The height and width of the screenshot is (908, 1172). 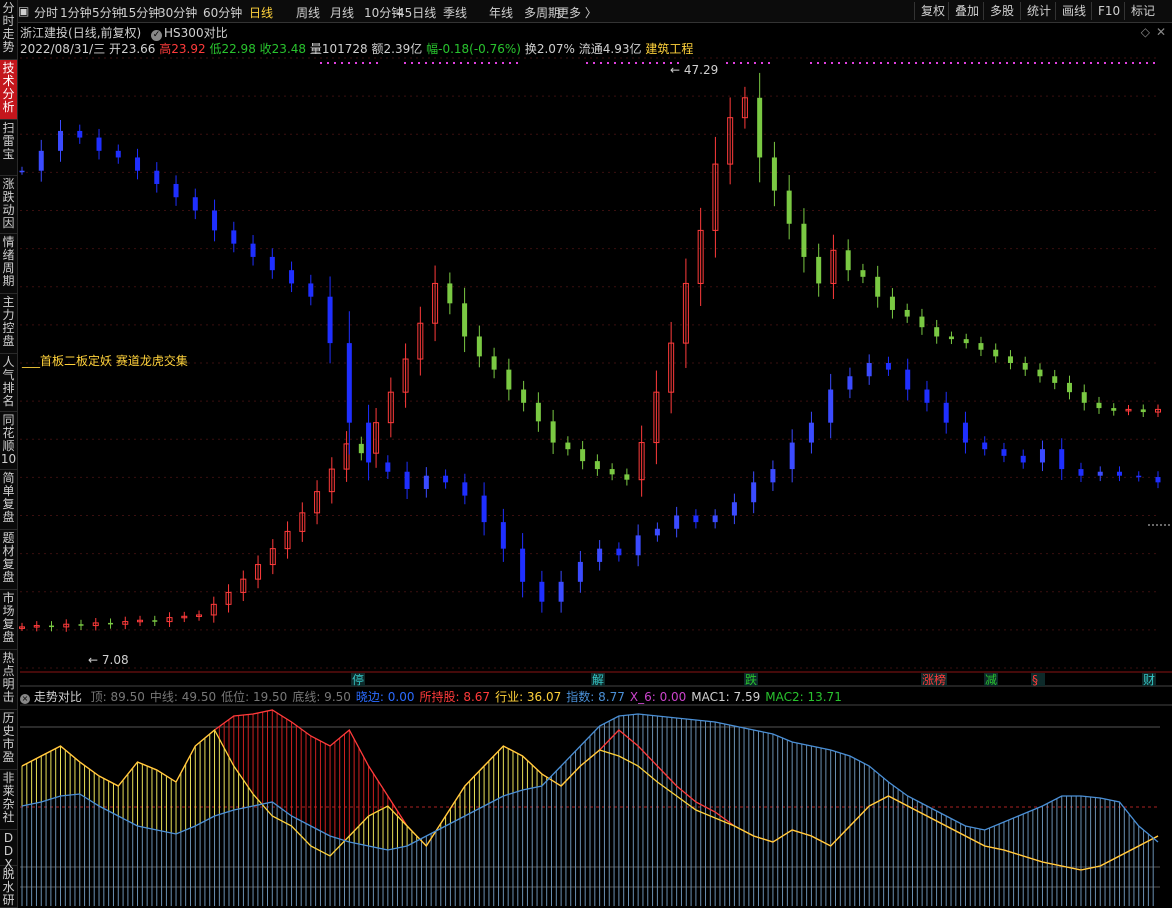 What do you see at coordinates (308, 12) in the screenshot?
I see `period-tab: 周线` at bounding box center [308, 12].